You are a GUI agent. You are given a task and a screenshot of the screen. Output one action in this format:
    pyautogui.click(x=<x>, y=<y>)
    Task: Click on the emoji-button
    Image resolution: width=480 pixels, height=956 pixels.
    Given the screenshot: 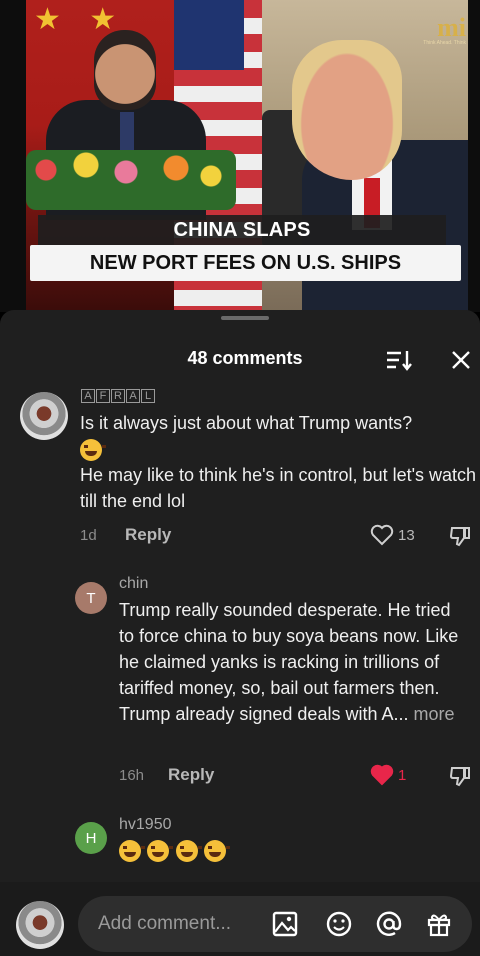 What is the action you would take?
    pyautogui.click(x=339, y=924)
    